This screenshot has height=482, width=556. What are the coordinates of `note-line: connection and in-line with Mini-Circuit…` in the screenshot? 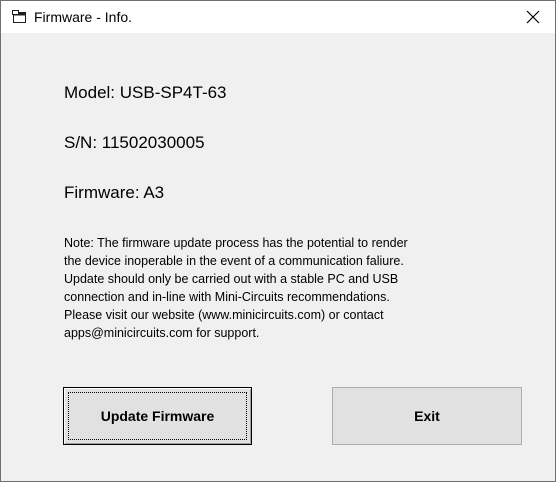 It's located at (227, 297).